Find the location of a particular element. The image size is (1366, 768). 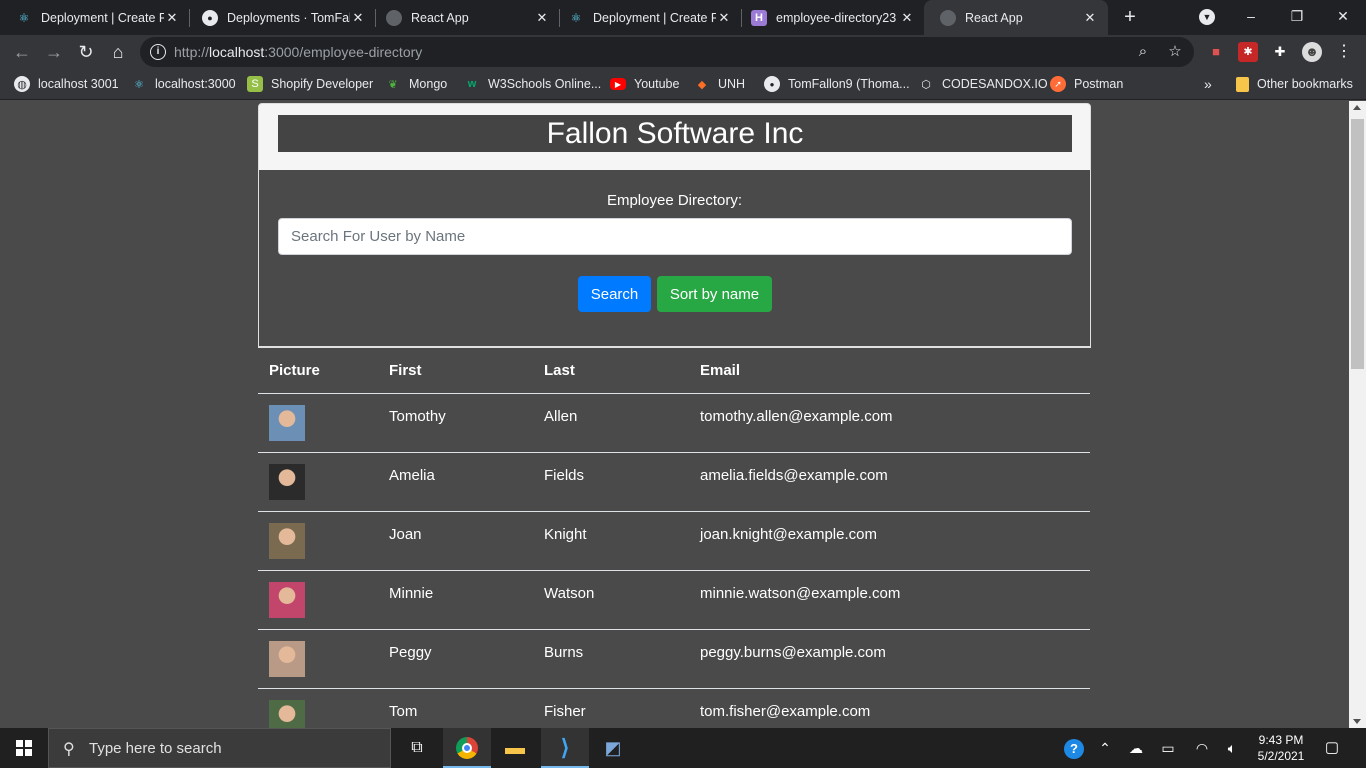

bookmark-item: ⬡ CODESANDOX.IO is located at coordinates (983, 84).